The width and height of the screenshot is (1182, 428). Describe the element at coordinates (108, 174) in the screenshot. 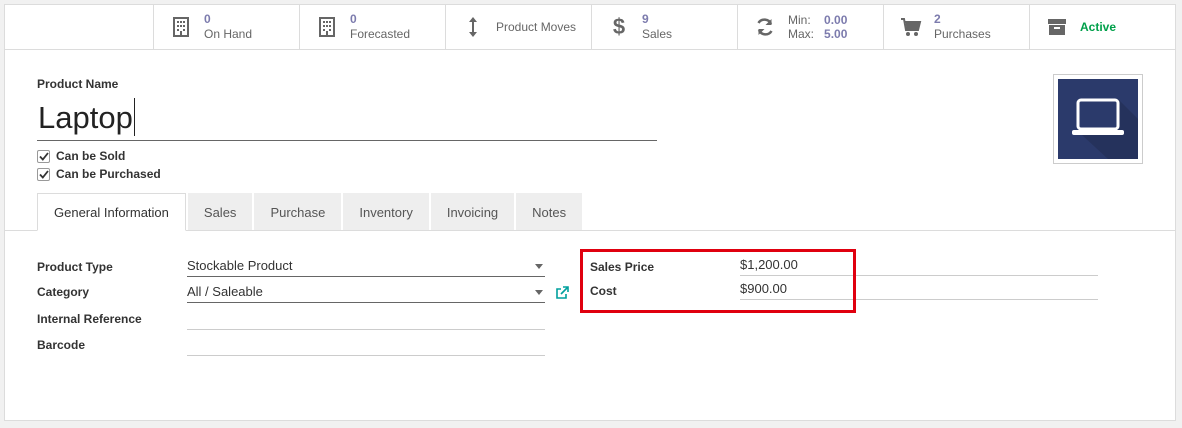

I see `can-be-purchased-label: Can be Purchased` at that location.